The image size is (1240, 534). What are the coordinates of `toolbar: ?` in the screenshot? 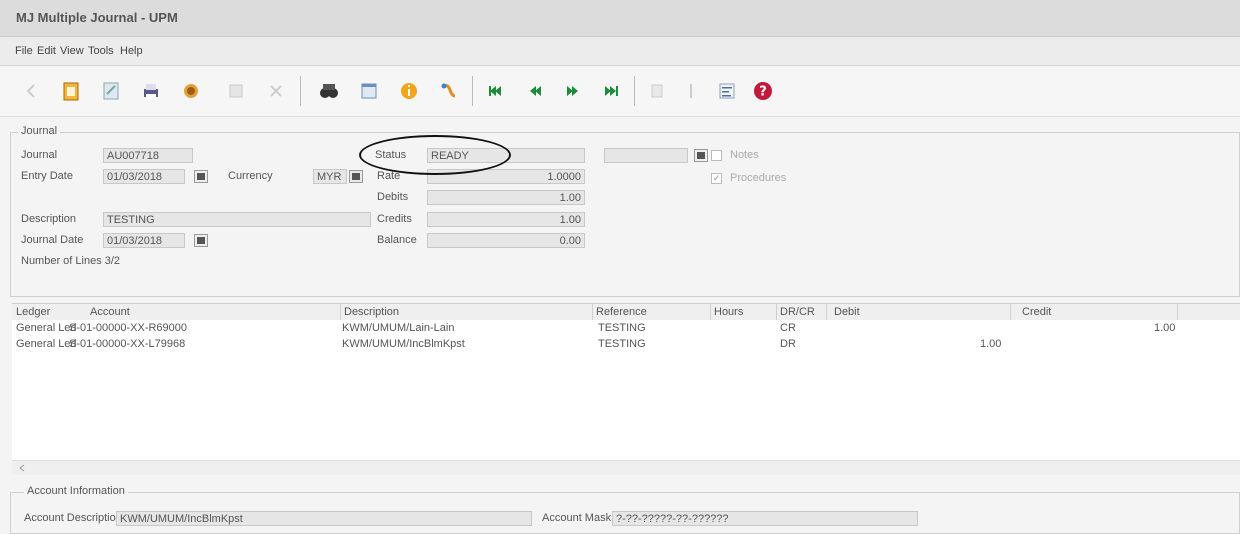 It's located at (620, 91).